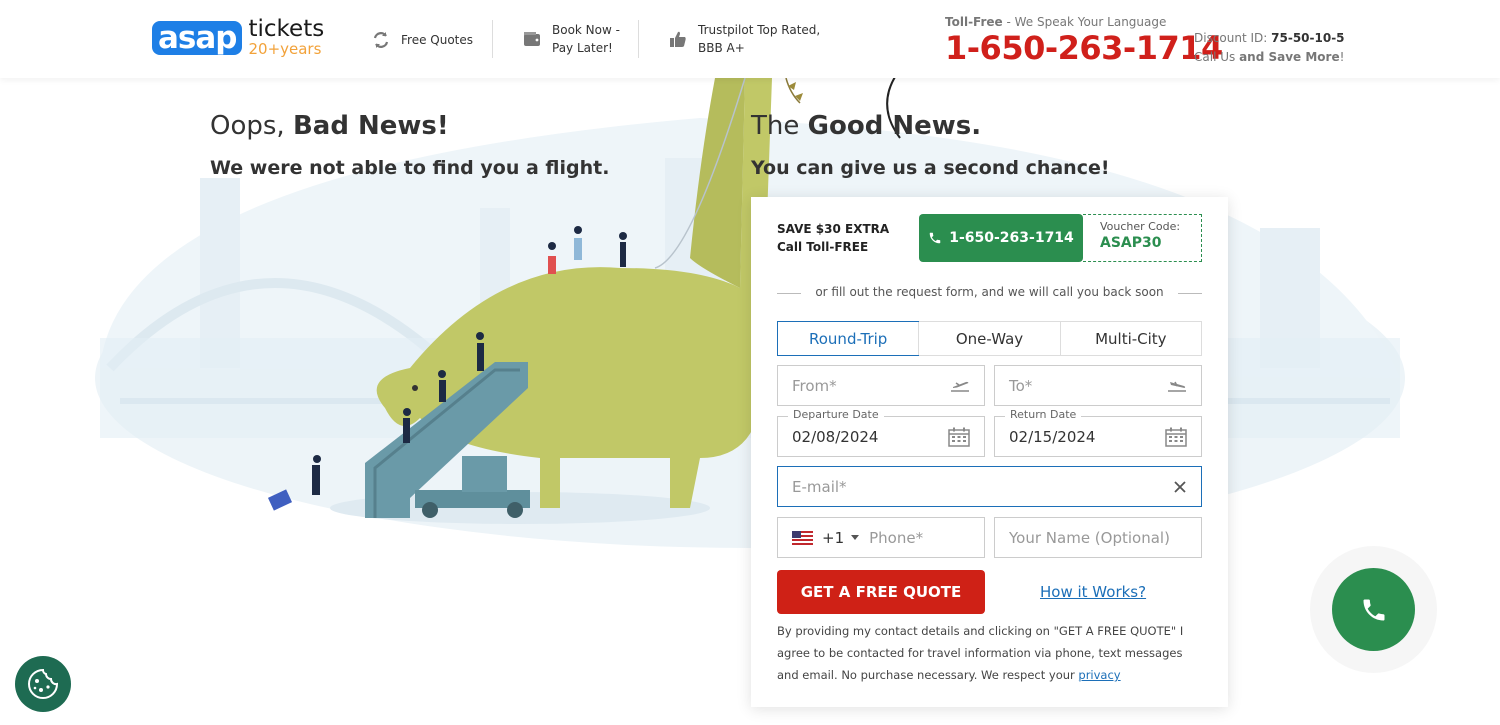  I want to click on good-news-title: The Good News., so click(866, 126).